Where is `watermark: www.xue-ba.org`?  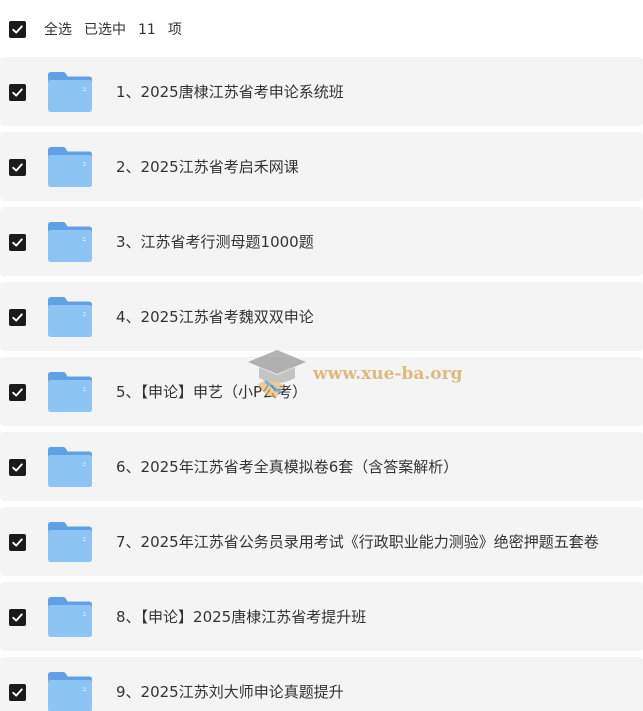 watermark: www.xue-ba.org is located at coordinates (356, 376).